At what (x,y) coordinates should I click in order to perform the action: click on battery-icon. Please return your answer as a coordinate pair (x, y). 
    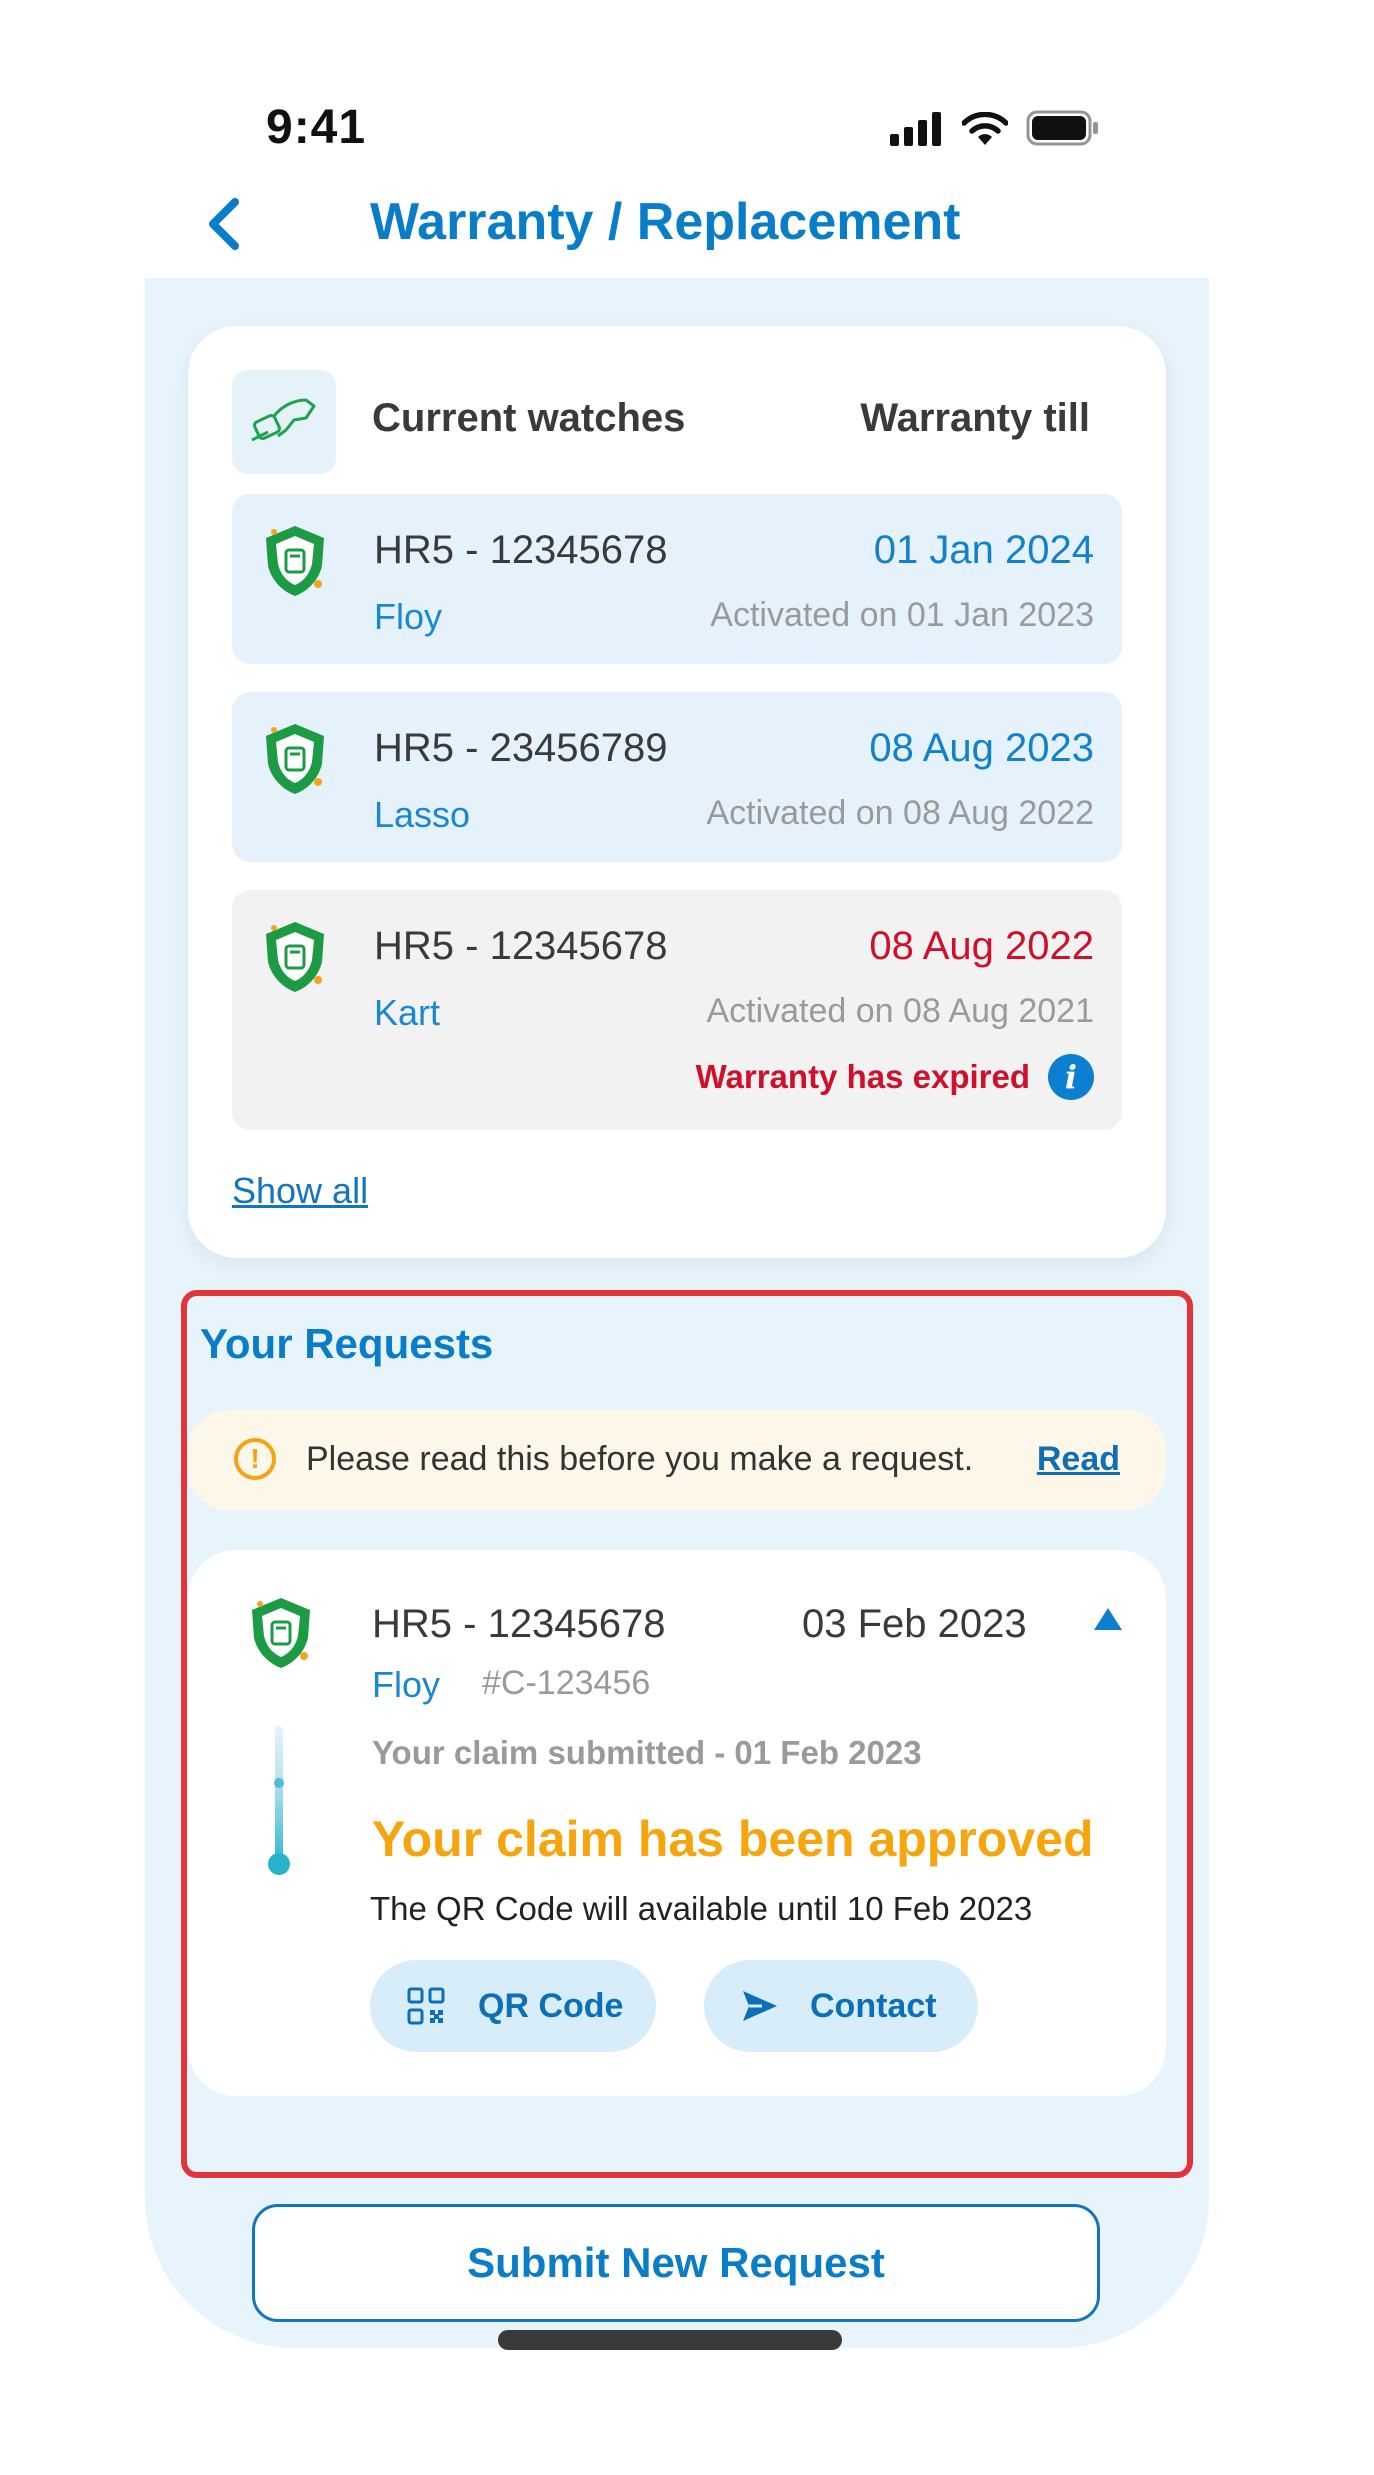
    Looking at the image, I should click on (1062, 128).